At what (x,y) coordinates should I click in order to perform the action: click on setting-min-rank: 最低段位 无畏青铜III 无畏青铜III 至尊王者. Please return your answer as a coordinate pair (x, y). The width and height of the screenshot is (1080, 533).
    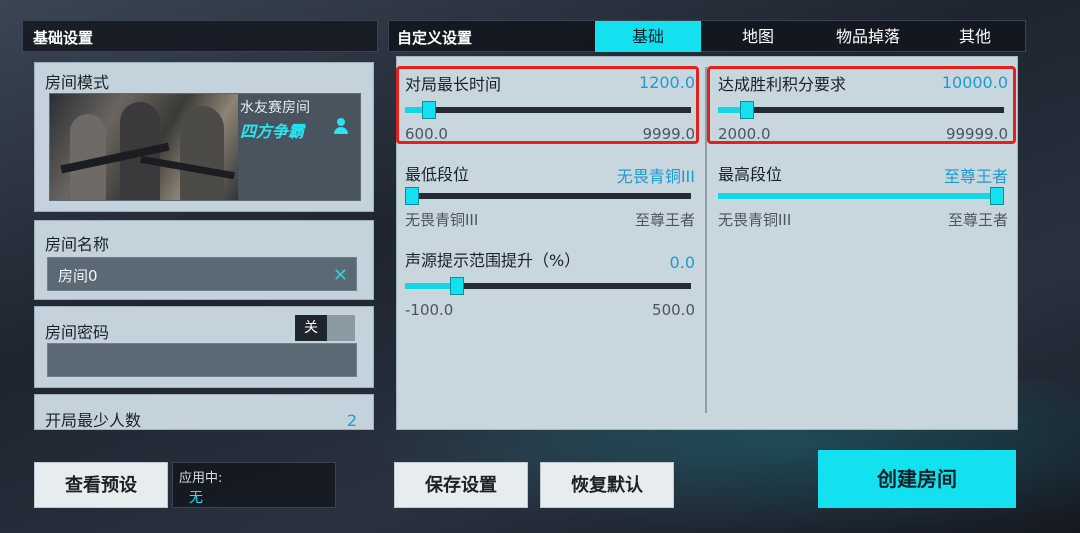
    Looking at the image, I should click on (550, 201).